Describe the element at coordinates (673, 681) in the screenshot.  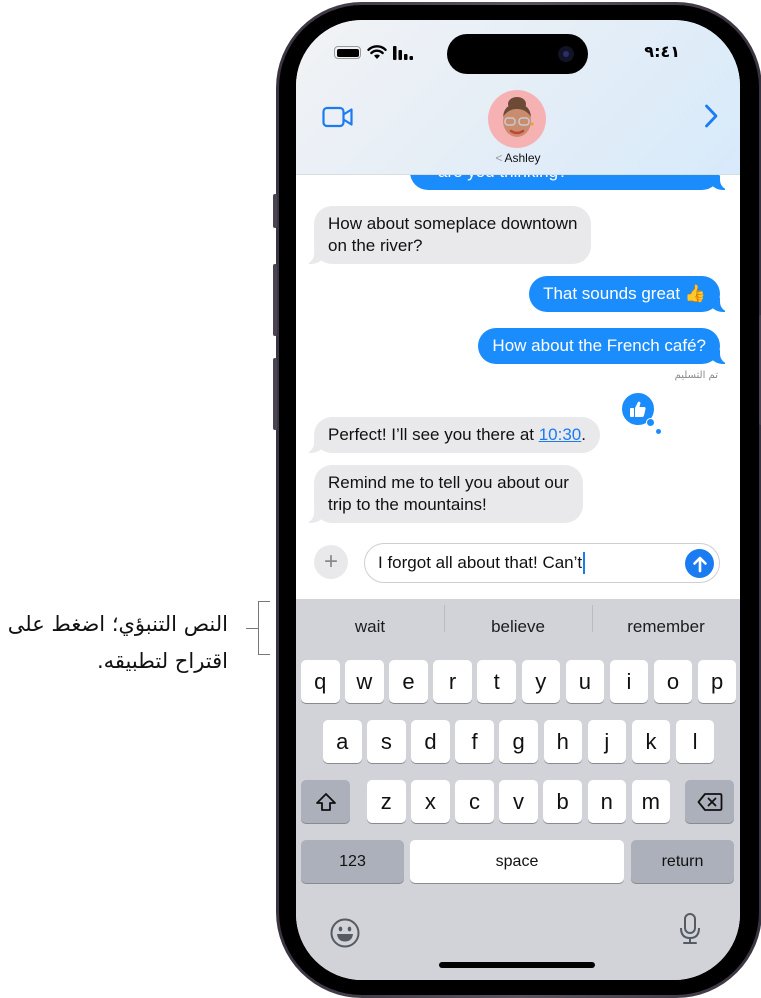
I see `key-o: o` at that location.